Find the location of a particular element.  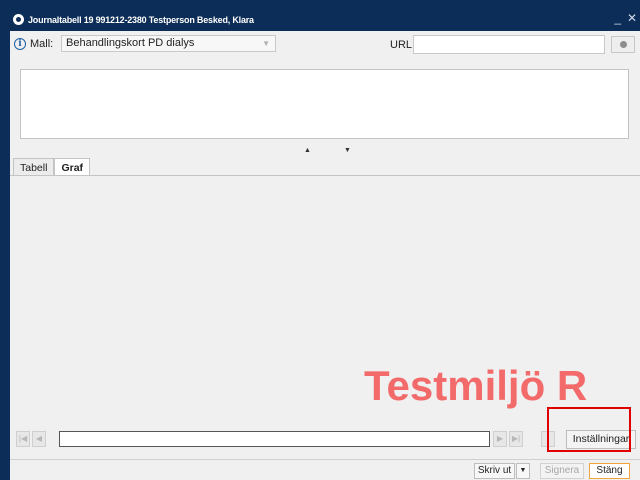

bottom-bar: Skriv ut ▼ Signera Stäng is located at coordinates (325, 469).